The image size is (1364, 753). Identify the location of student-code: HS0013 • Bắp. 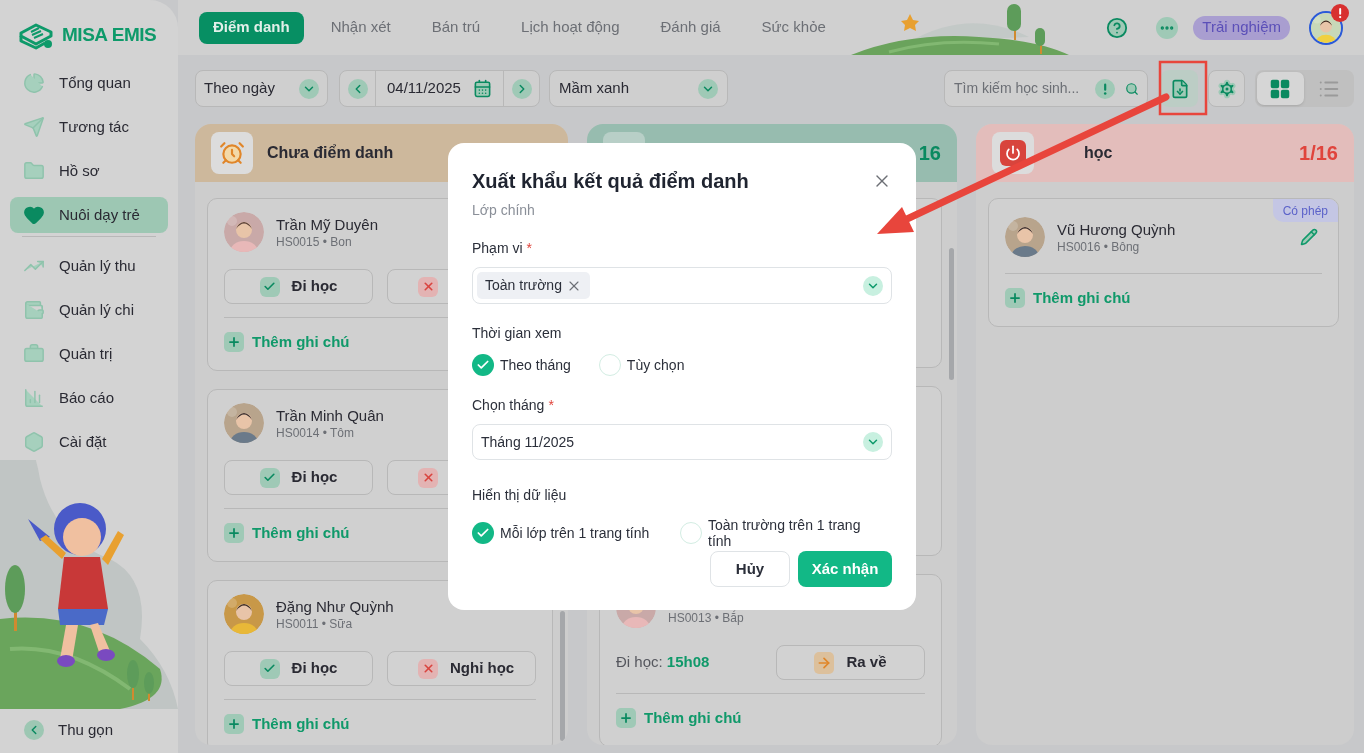
(706, 617).